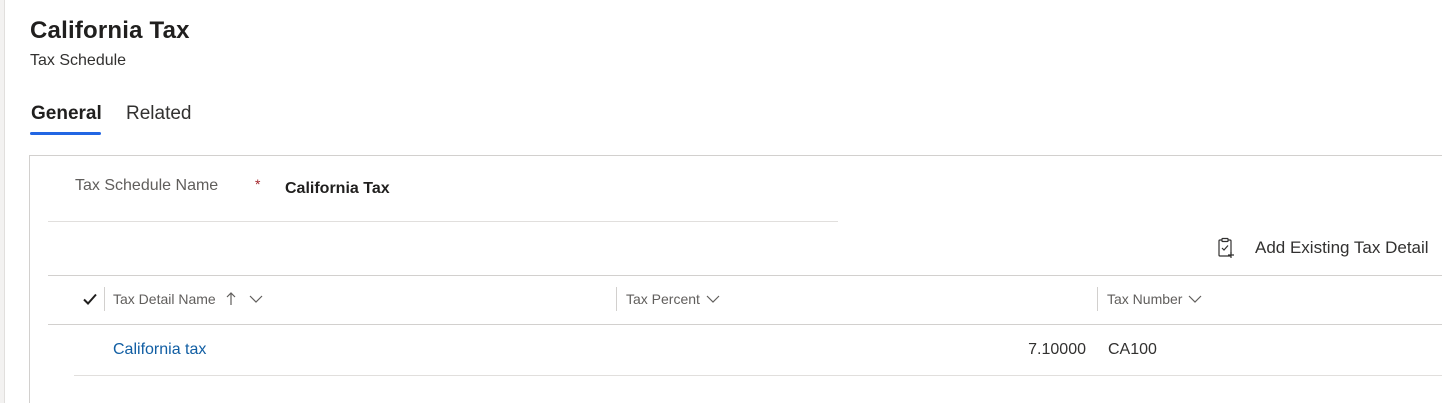 This screenshot has height=403, width=1442. What do you see at coordinates (745, 324) in the screenshot?
I see `grid-header-border` at bounding box center [745, 324].